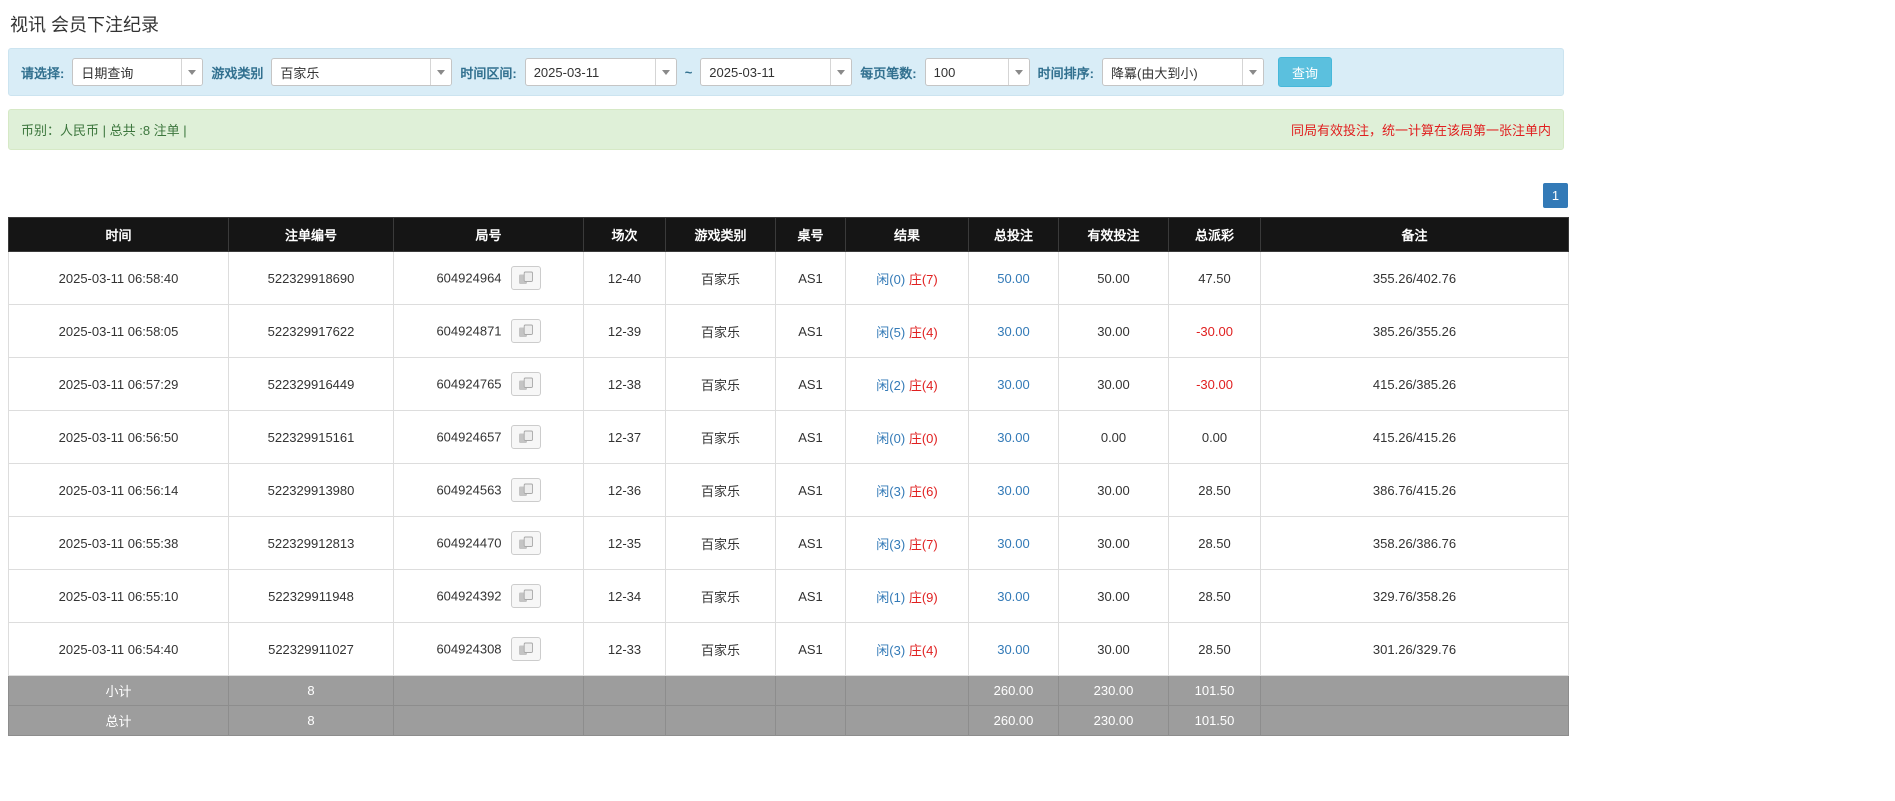 The image size is (1895, 801). I want to click on subtotal-row: 小计 8 260.00 230.00 101.50, so click(788, 690).